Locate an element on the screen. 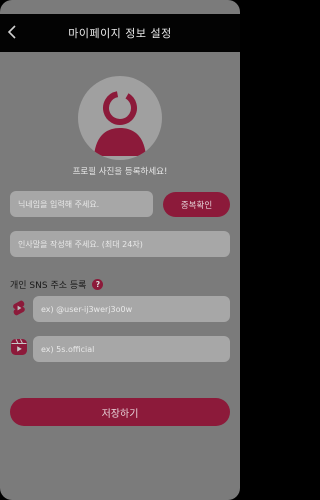  profile-avatar is located at coordinates (120, 118).